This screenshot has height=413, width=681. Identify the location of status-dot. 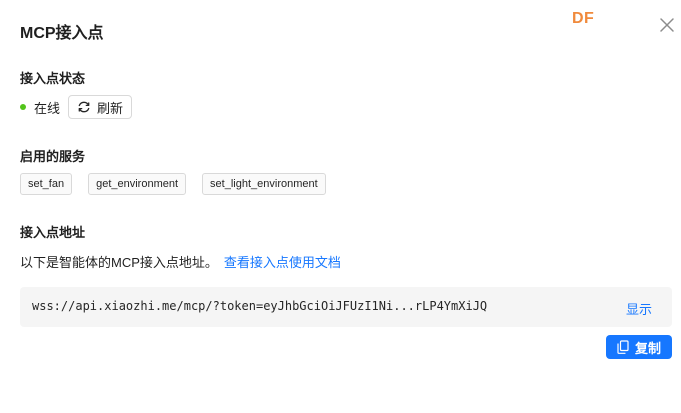
(23, 107).